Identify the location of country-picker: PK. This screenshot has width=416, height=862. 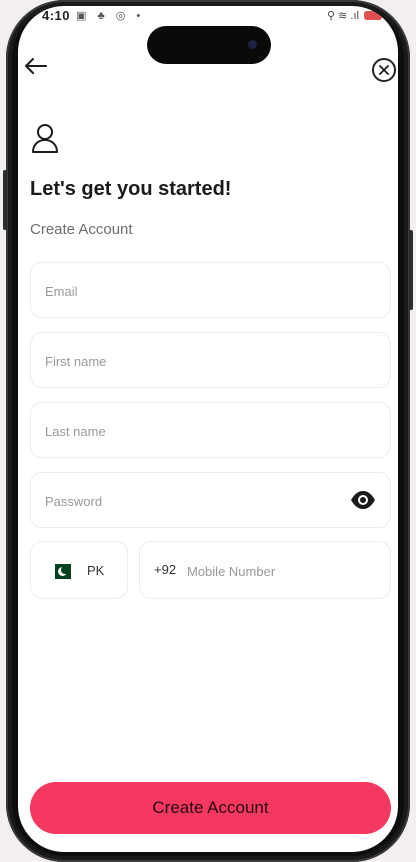
(79, 570).